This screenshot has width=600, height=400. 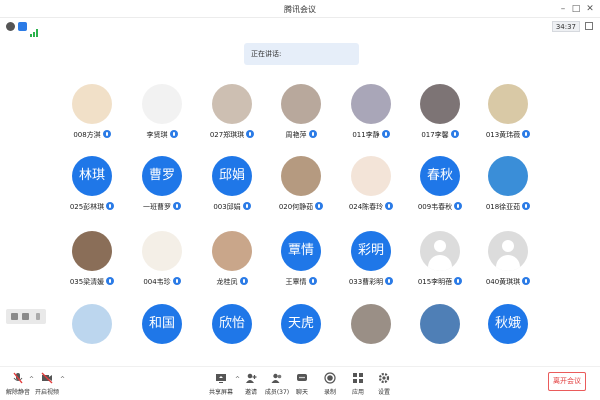 I want to click on participant-name-text: 王覃情, so click(x=296, y=282).